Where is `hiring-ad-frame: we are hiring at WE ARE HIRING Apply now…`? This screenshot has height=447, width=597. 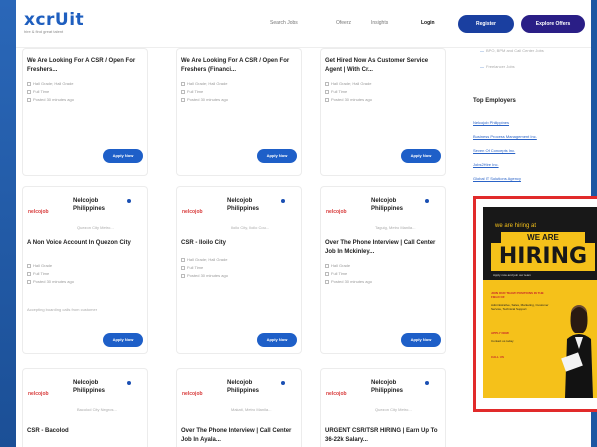 hiring-ad-frame: we are hiring at WE ARE HIRING Apply now… is located at coordinates (535, 304).